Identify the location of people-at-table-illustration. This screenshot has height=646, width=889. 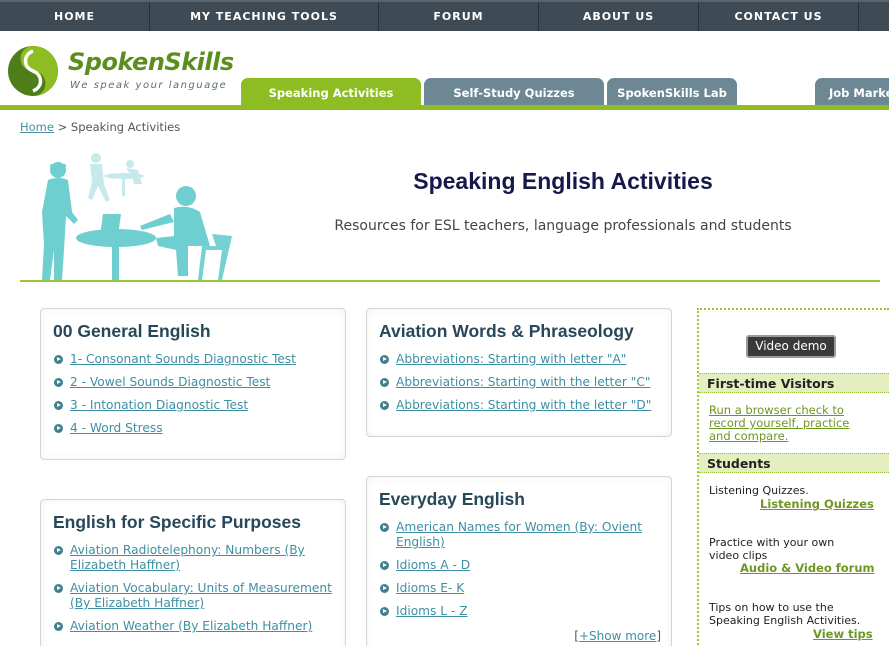
(137, 216).